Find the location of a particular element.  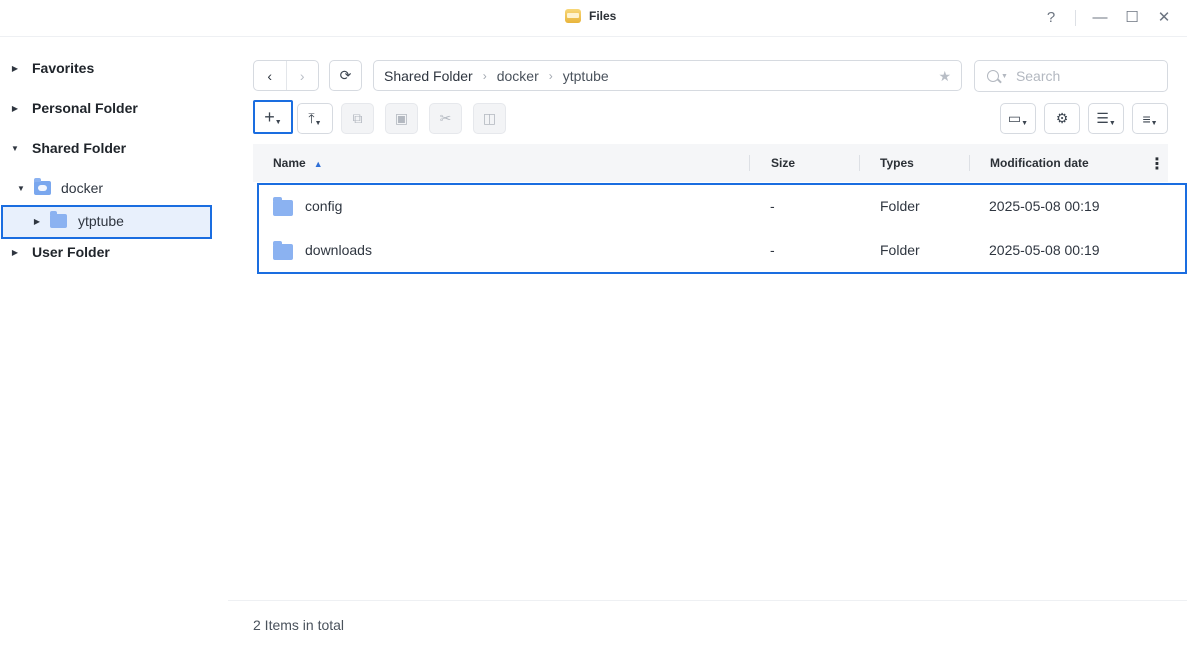

settings-button: ⚙ is located at coordinates (1062, 118).